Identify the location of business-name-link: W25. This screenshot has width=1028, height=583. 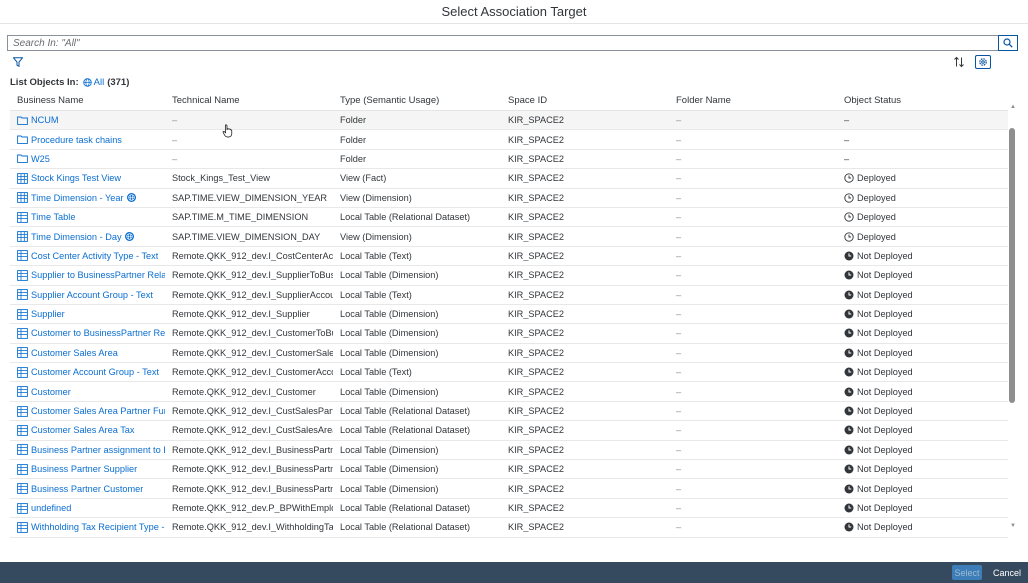
(40, 159).